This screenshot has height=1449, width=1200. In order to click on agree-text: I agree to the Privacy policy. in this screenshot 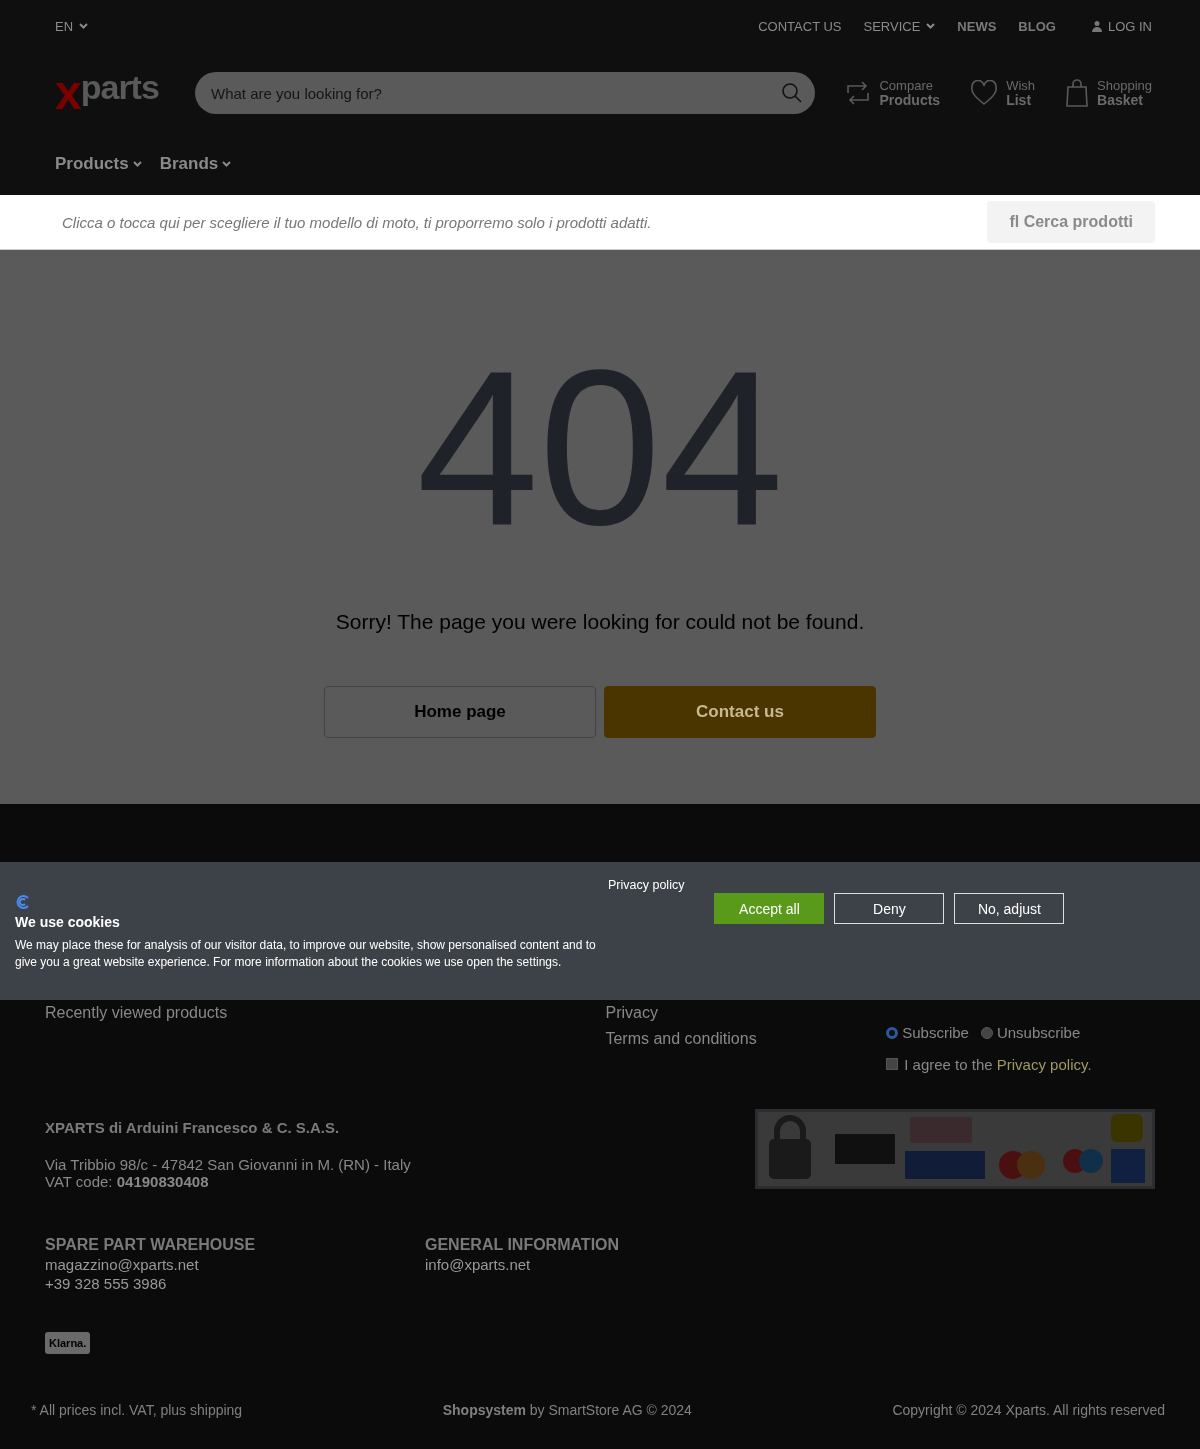, I will do `click(998, 1064)`.